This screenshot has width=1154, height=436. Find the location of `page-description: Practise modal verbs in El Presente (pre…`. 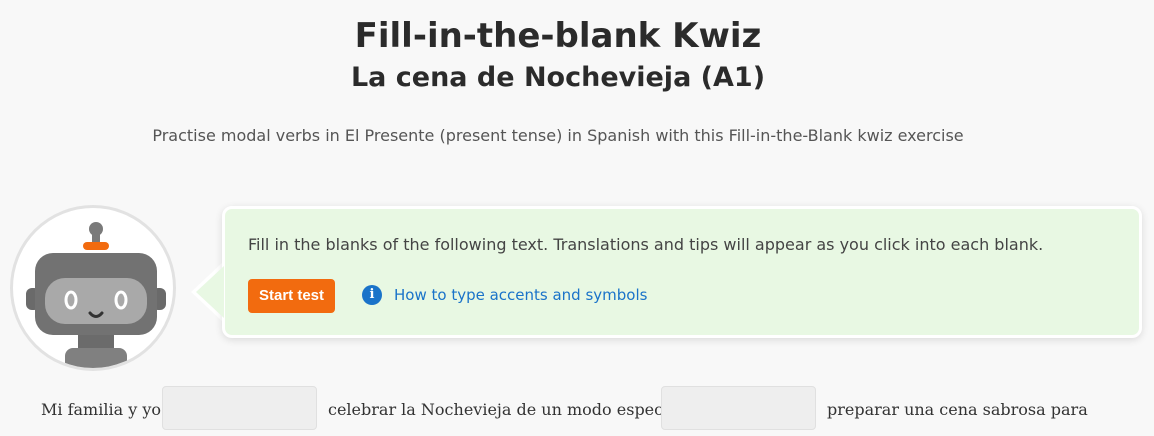

page-description: Practise modal verbs in El Presente (pre… is located at coordinates (558, 135).